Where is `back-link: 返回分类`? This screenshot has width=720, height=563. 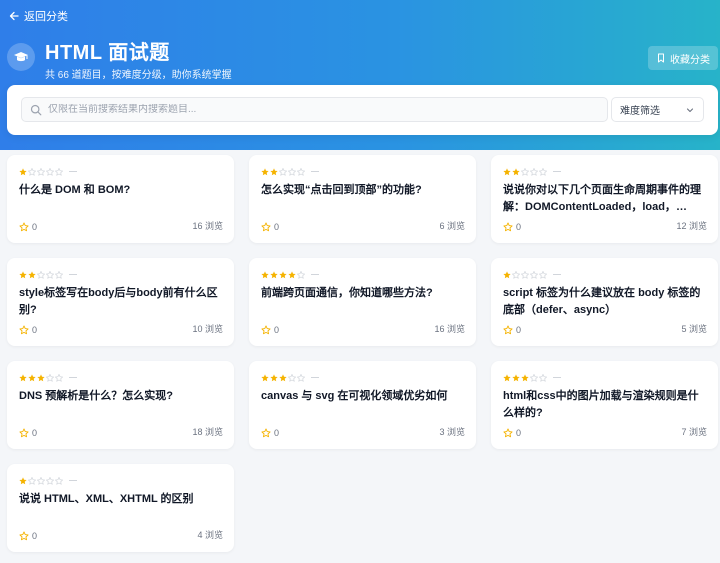 back-link: 返回分类 is located at coordinates (38, 16).